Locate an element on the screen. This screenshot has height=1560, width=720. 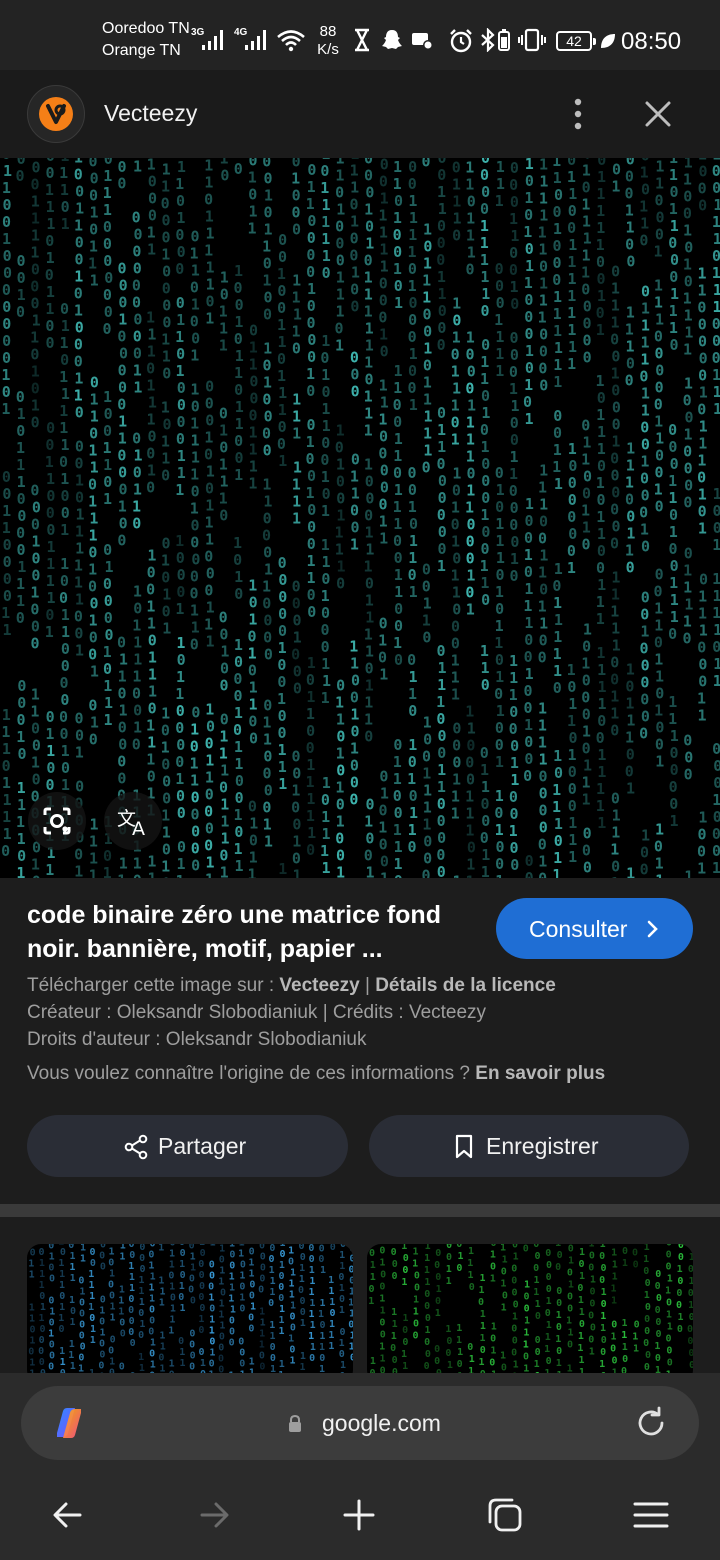
download-site-link: Vecteezy is located at coordinates (319, 985).